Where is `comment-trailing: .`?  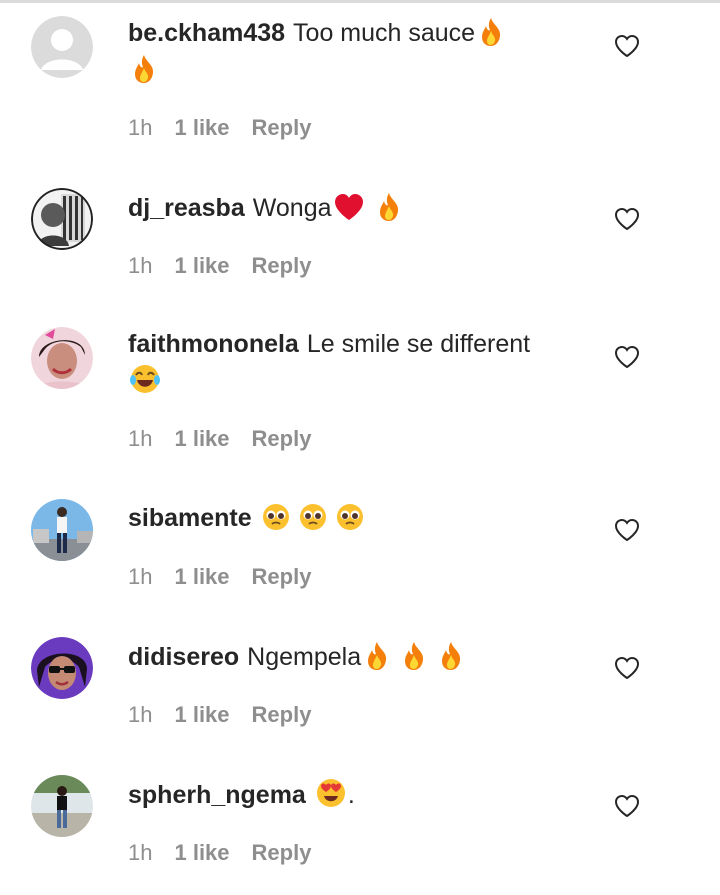 comment-trailing: . is located at coordinates (351, 795).